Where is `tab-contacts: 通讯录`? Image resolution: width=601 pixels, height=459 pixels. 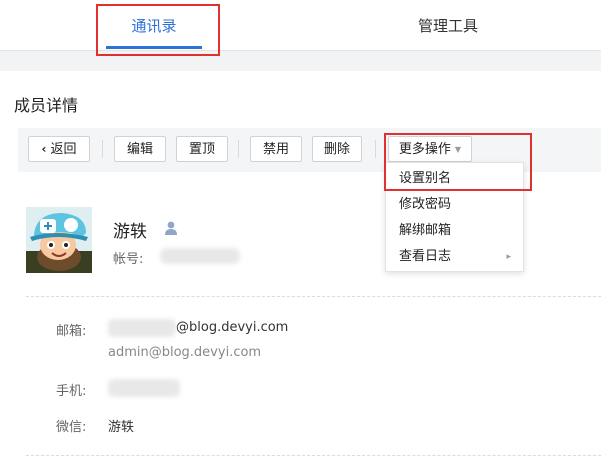 tab-contacts: 通讯录 is located at coordinates (154, 25).